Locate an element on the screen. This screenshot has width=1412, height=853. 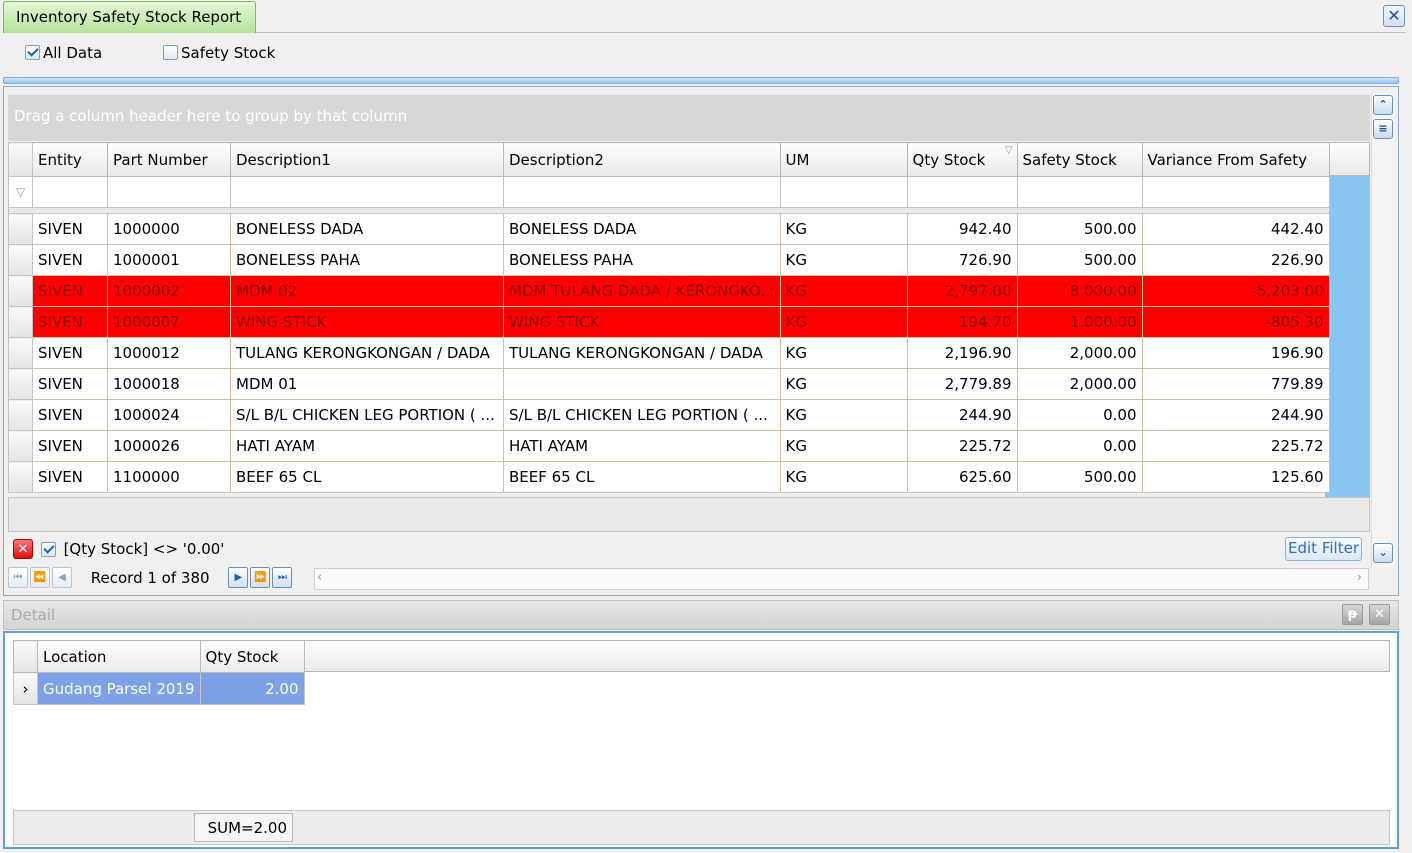
filter-enabled-checkbox is located at coordinates (48, 549).